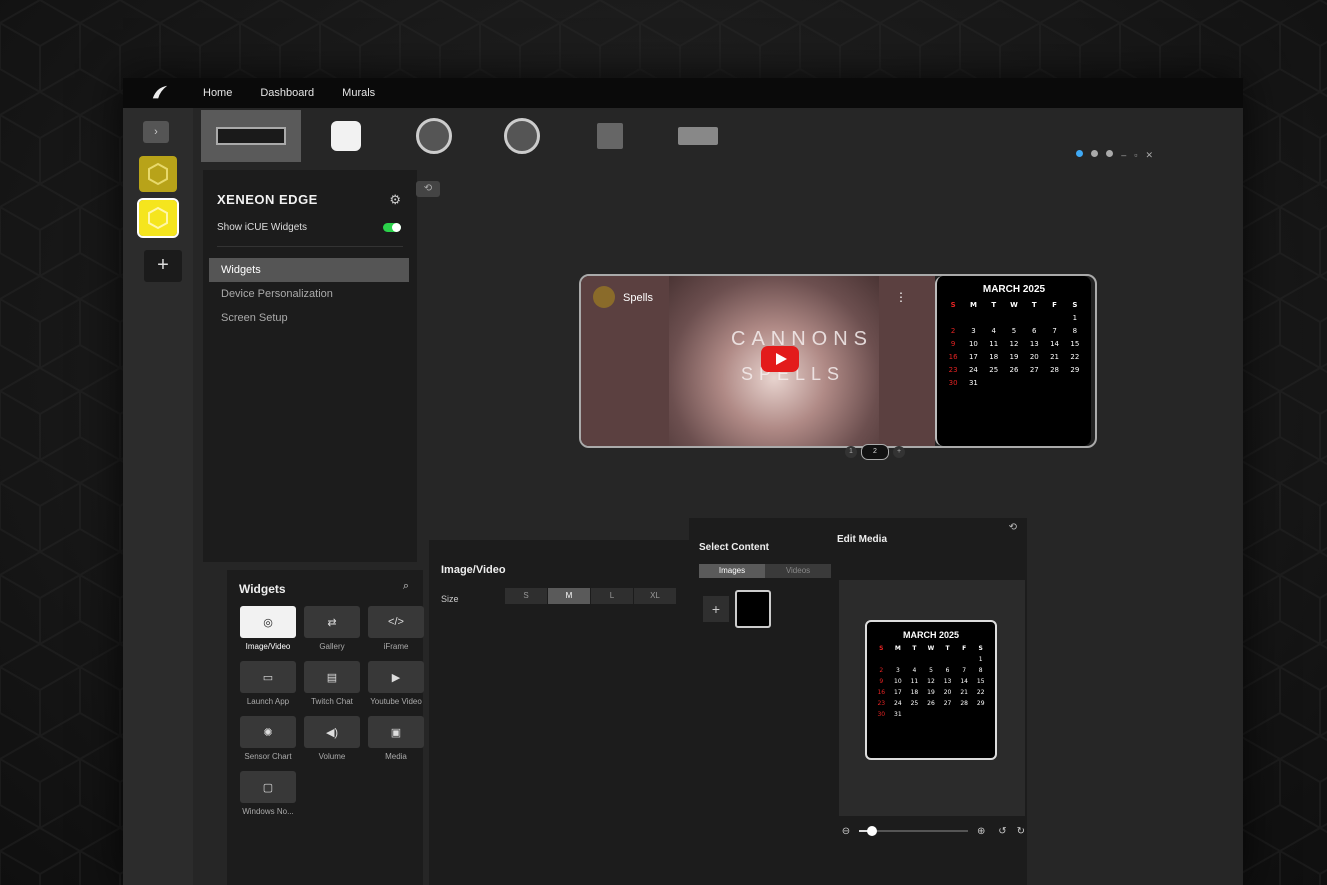 The width and height of the screenshot is (1327, 885). What do you see at coordinates (899, 452) in the screenshot?
I see `add-page-button: +` at bounding box center [899, 452].